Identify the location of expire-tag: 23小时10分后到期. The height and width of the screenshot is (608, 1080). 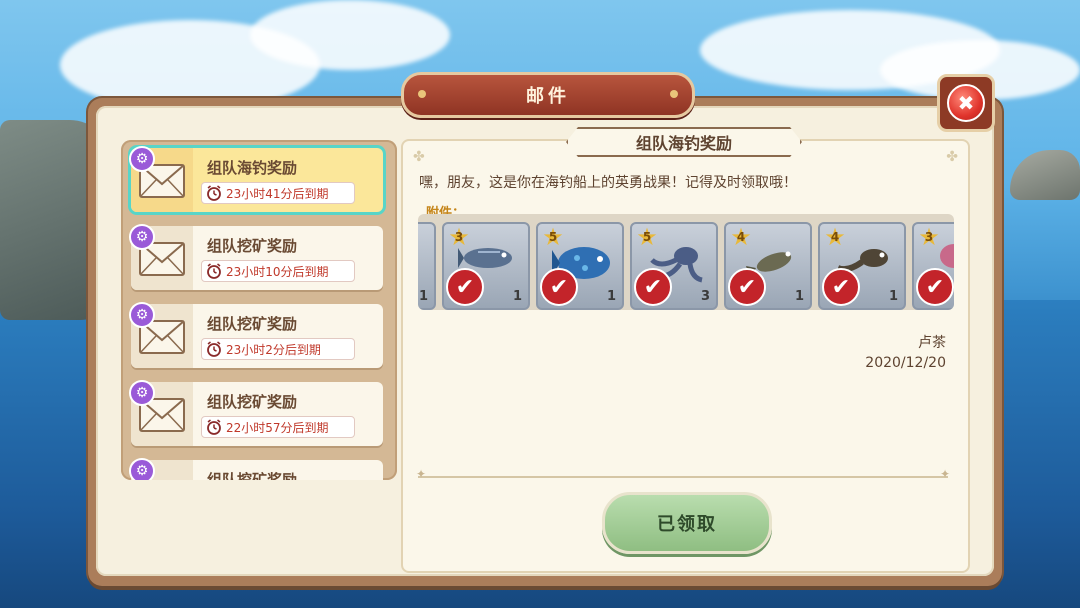
(278, 271).